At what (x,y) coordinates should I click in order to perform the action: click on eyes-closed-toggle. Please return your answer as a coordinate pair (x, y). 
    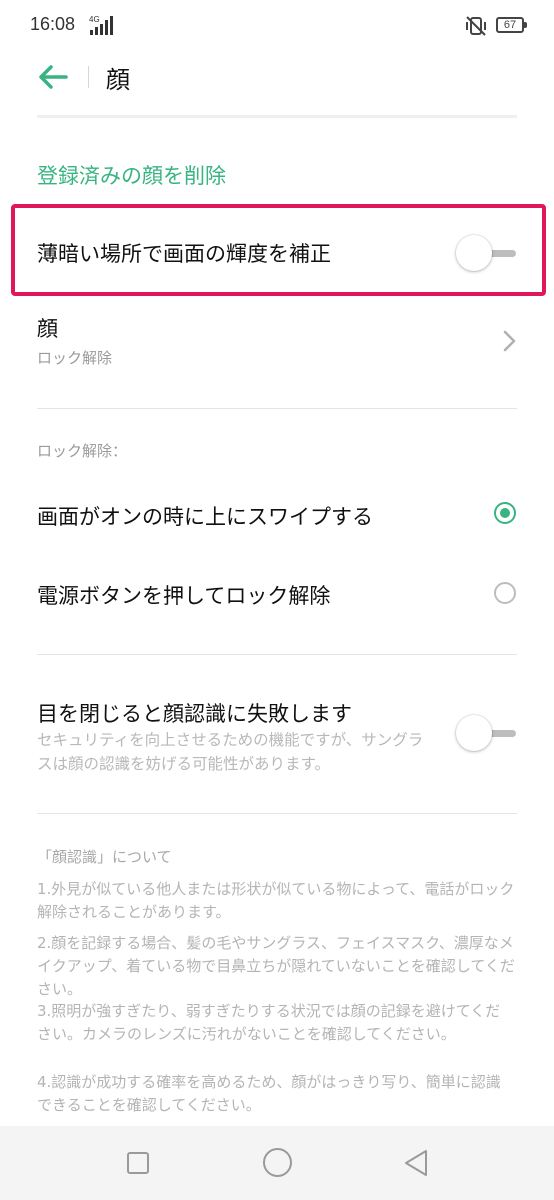
    Looking at the image, I should click on (487, 734).